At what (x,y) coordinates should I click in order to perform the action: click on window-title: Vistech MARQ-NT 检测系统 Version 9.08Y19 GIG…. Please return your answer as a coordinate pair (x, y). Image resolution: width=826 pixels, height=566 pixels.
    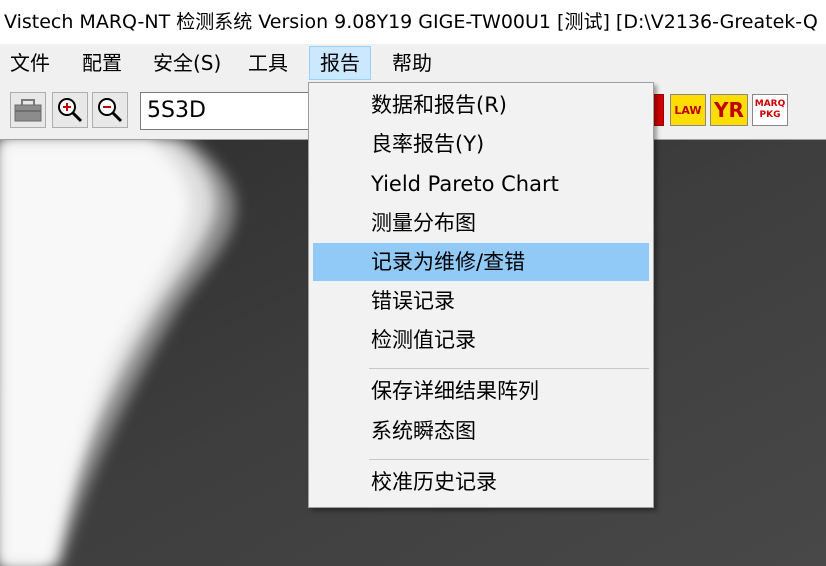
    Looking at the image, I should click on (413, 22).